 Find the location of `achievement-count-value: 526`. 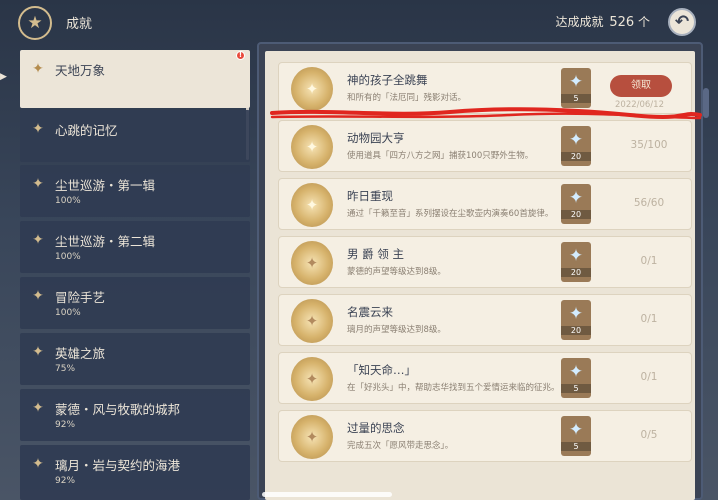

achievement-count-value: 526 is located at coordinates (622, 22).